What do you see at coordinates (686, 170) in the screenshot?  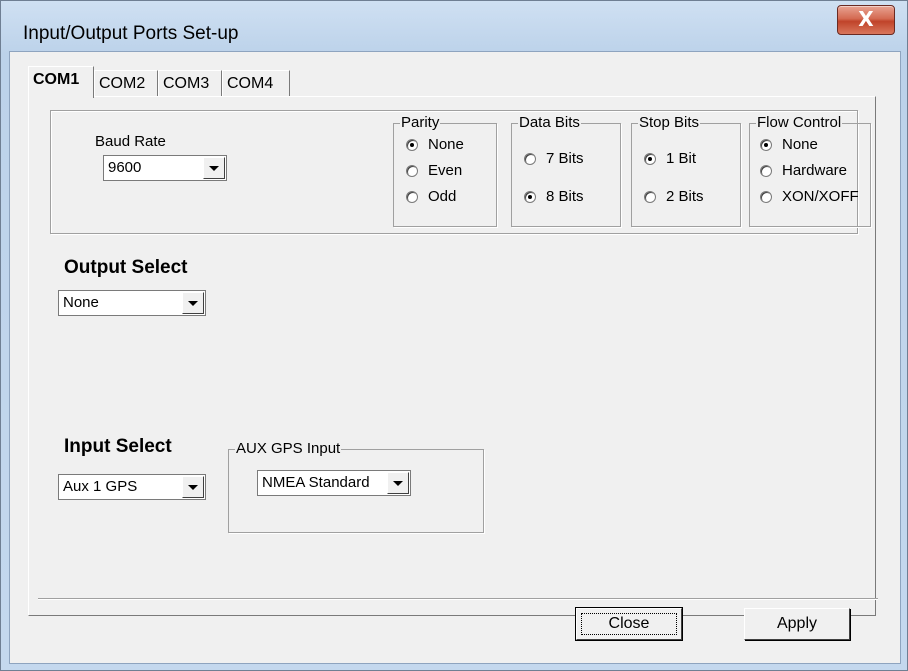 I see `stop-bits-group: Stop Bits 1 Bit 2 Bits` at bounding box center [686, 170].